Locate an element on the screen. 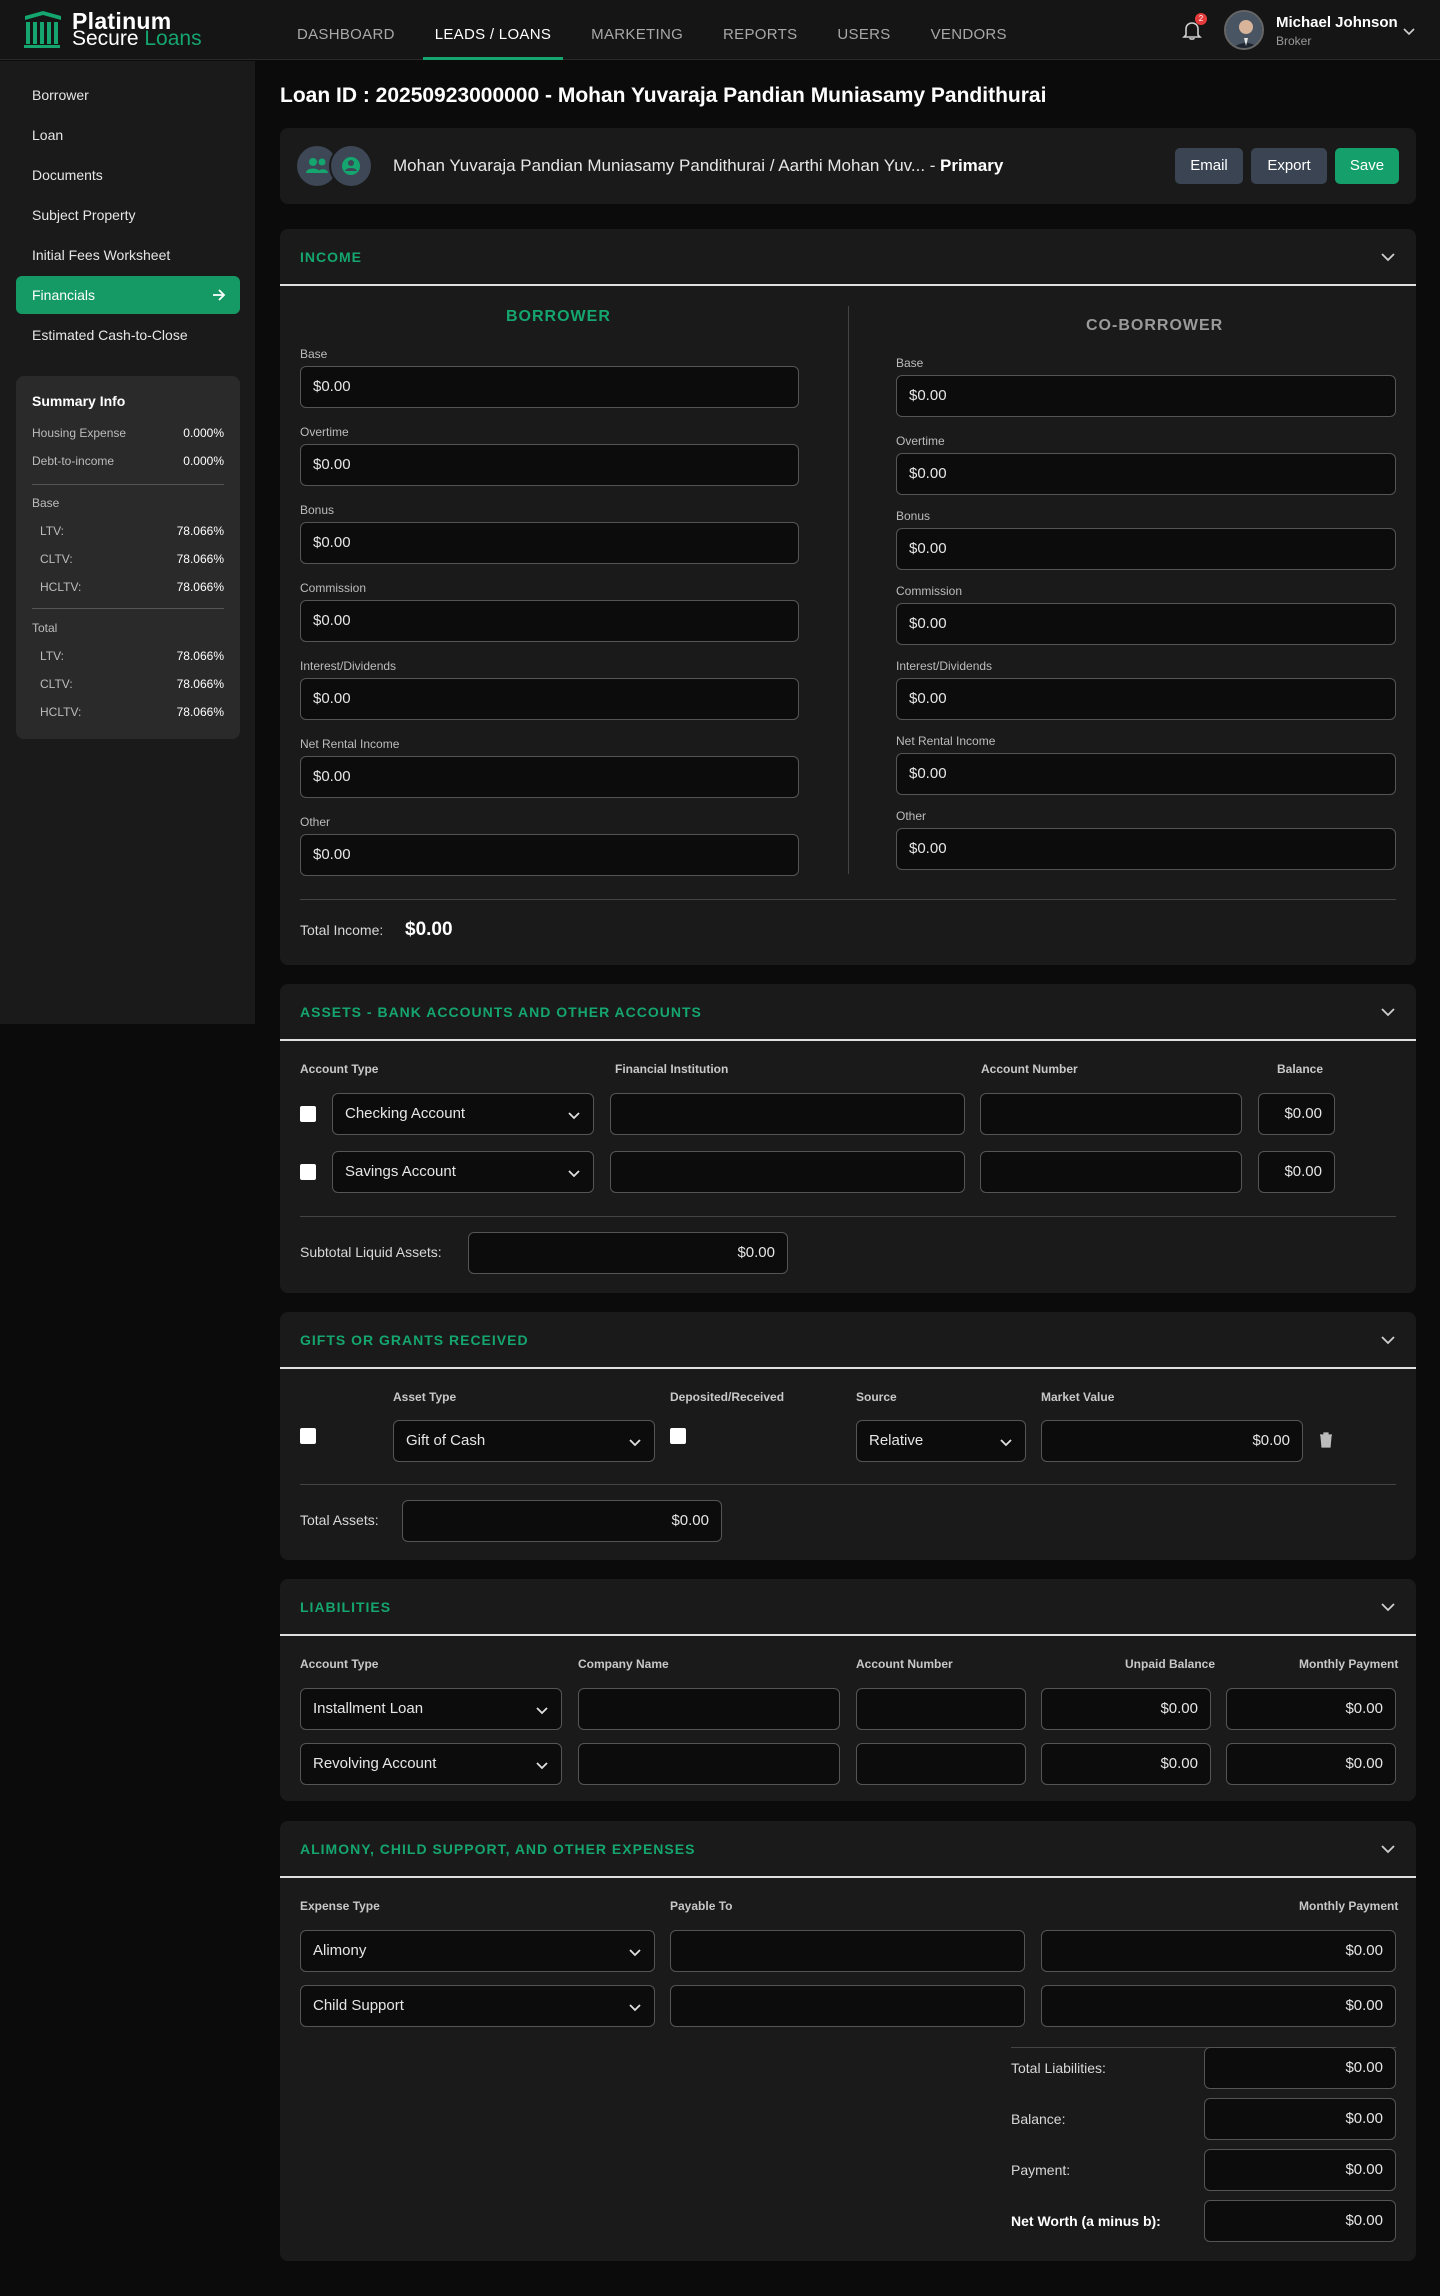 This screenshot has height=2296, width=1440. summary-housing-value: 0.000% is located at coordinates (203, 433).